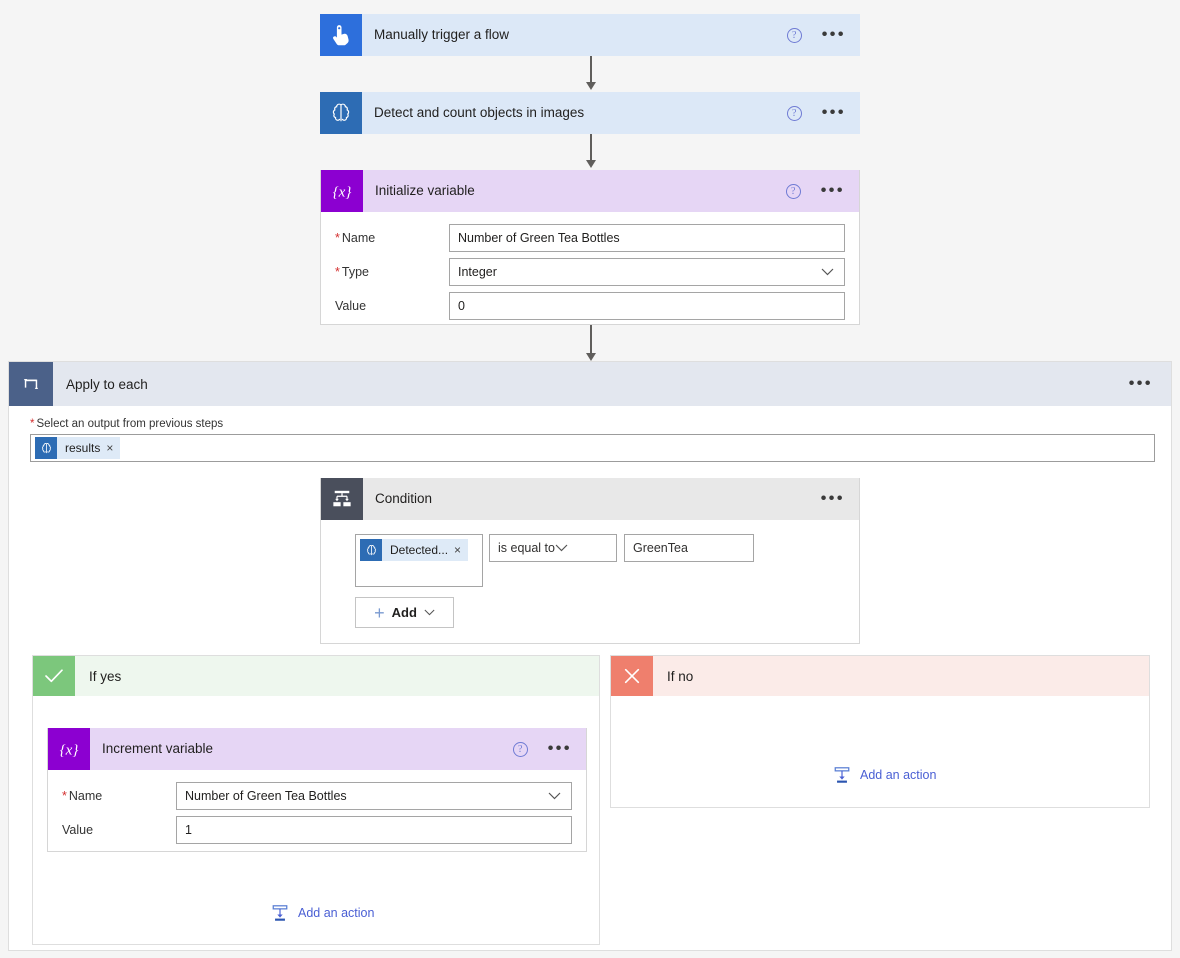 The height and width of the screenshot is (958, 1180). What do you see at coordinates (105, 676) in the screenshot?
I see `branch-title: If yes` at bounding box center [105, 676].